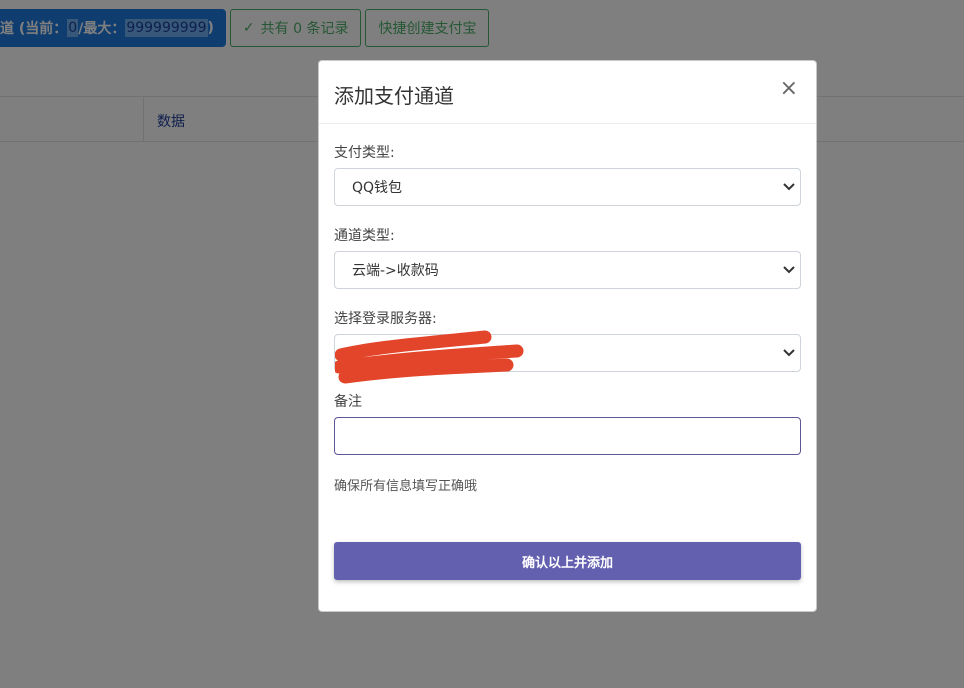 The image size is (964, 688). Describe the element at coordinates (364, 153) in the screenshot. I see `pay-type-label: 支付类型:` at that location.